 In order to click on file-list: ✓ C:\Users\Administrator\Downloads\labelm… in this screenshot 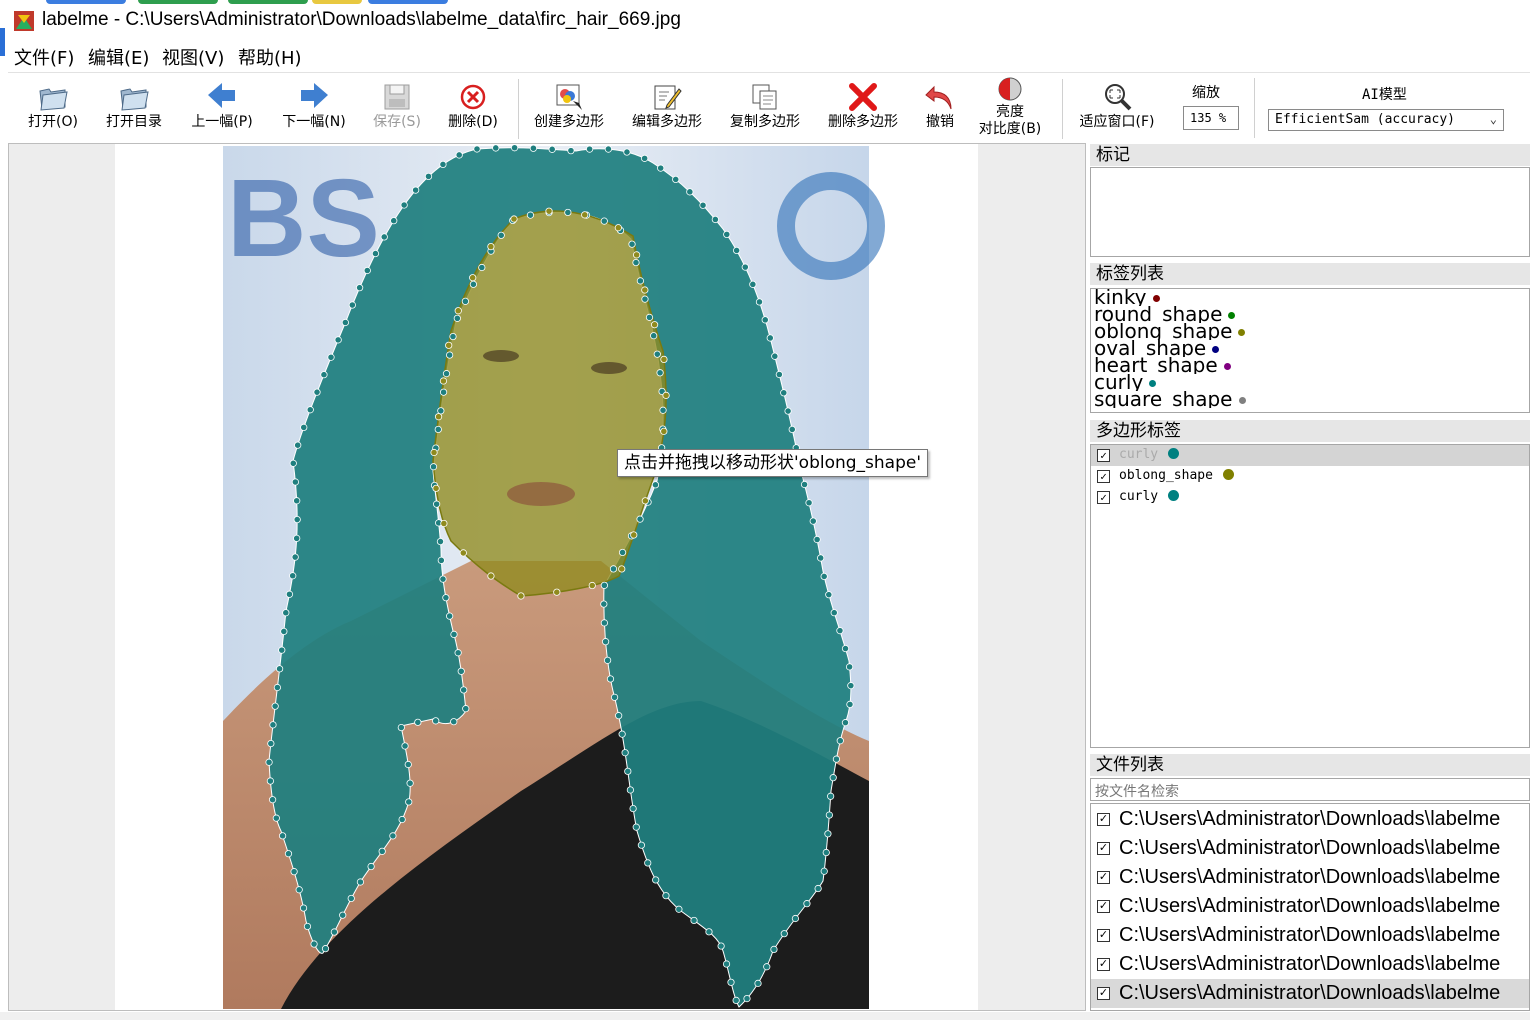, I will do `click(1310, 907)`.